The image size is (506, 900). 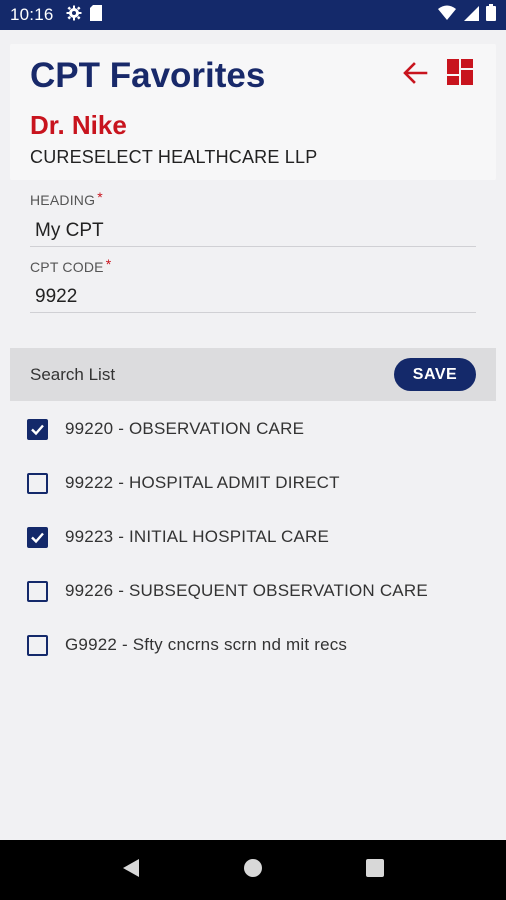 What do you see at coordinates (63, 200) in the screenshot?
I see `heading-label-text: HEADING` at bounding box center [63, 200].